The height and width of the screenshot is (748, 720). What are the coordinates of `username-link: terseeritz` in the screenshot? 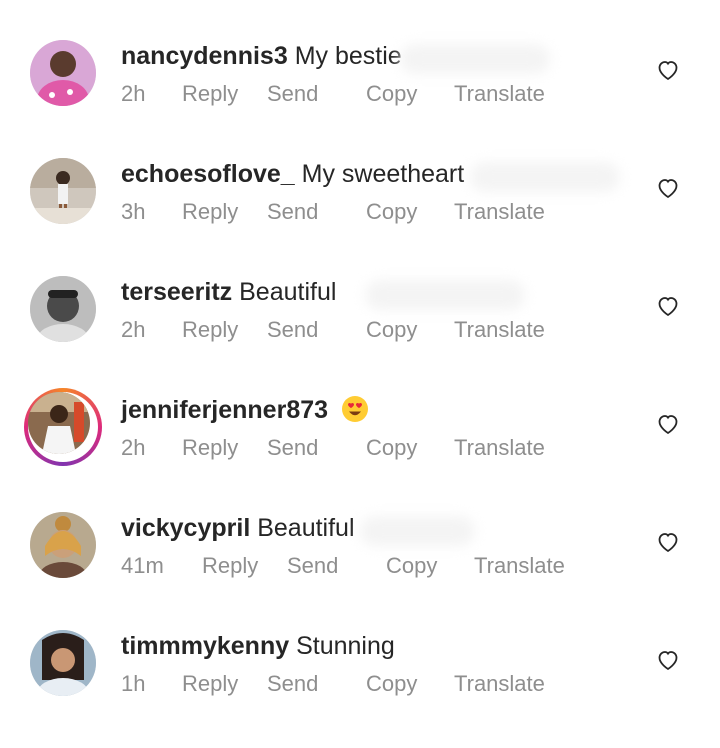 It's located at (176, 292).